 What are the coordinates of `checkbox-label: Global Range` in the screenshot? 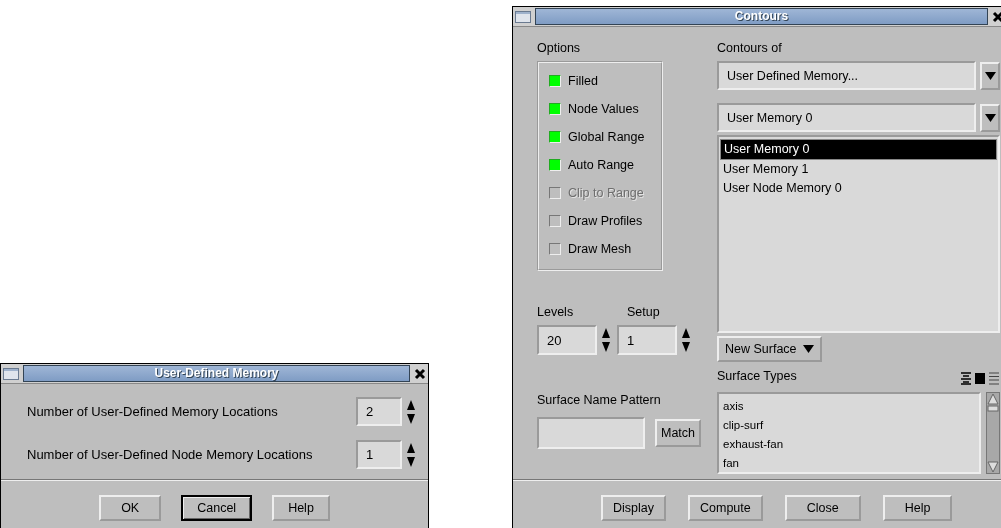 It's located at (606, 137).